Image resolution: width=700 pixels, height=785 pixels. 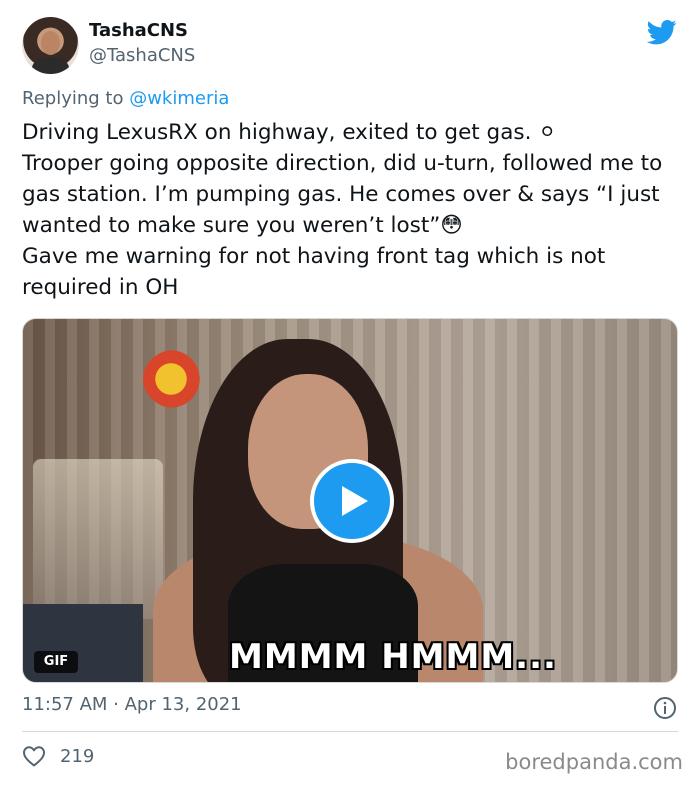 I want to click on replying-to: Replying to @wkimeria, so click(x=125, y=98).